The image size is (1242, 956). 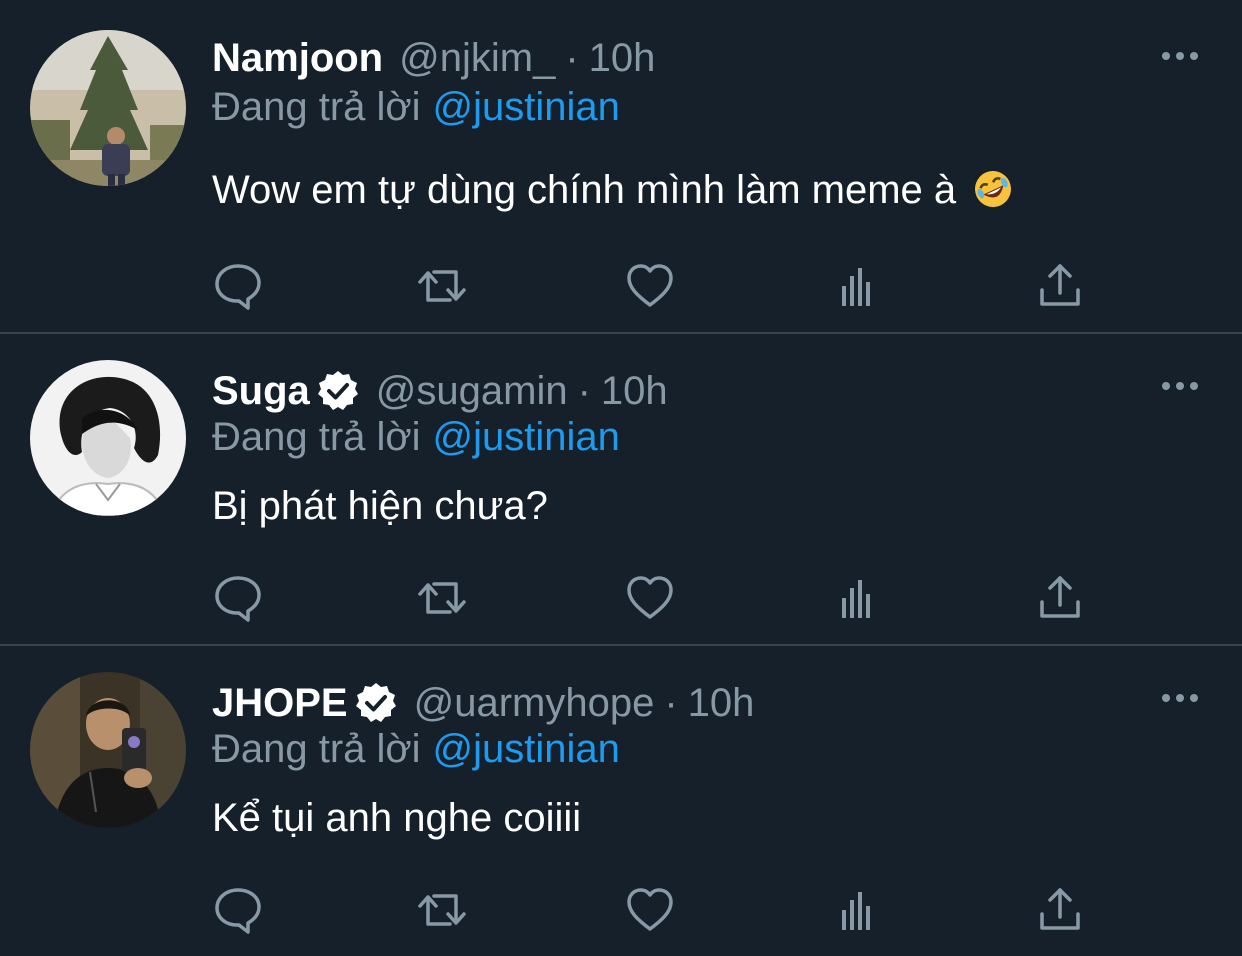 What do you see at coordinates (380, 506) in the screenshot?
I see `tweet-text: Bị phát hiện chưa?` at bounding box center [380, 506].